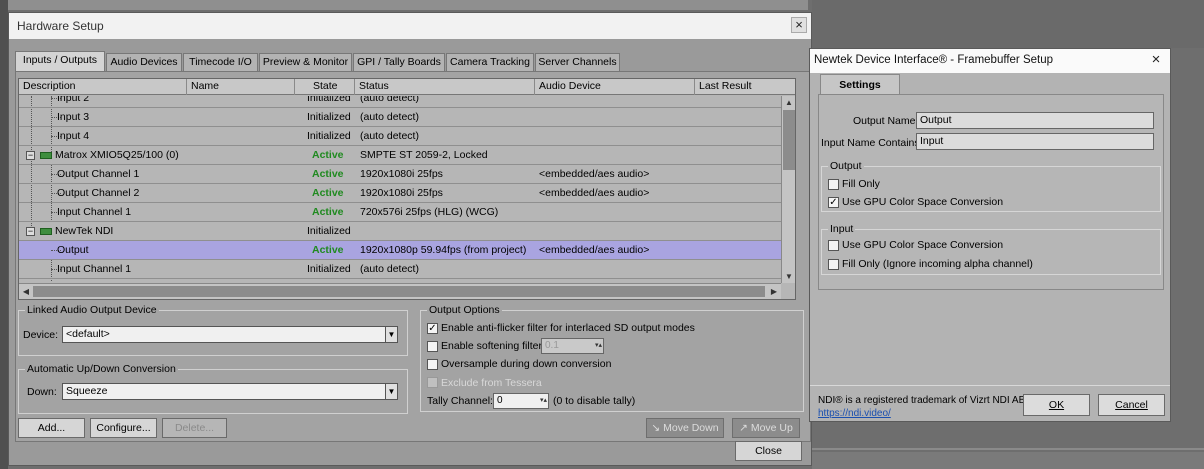 The height and width of the screenshot is (469, 1204). Describe the element at coordinates (842, 229) in the screenshot. I see `fb-input-title: Input` at that location.